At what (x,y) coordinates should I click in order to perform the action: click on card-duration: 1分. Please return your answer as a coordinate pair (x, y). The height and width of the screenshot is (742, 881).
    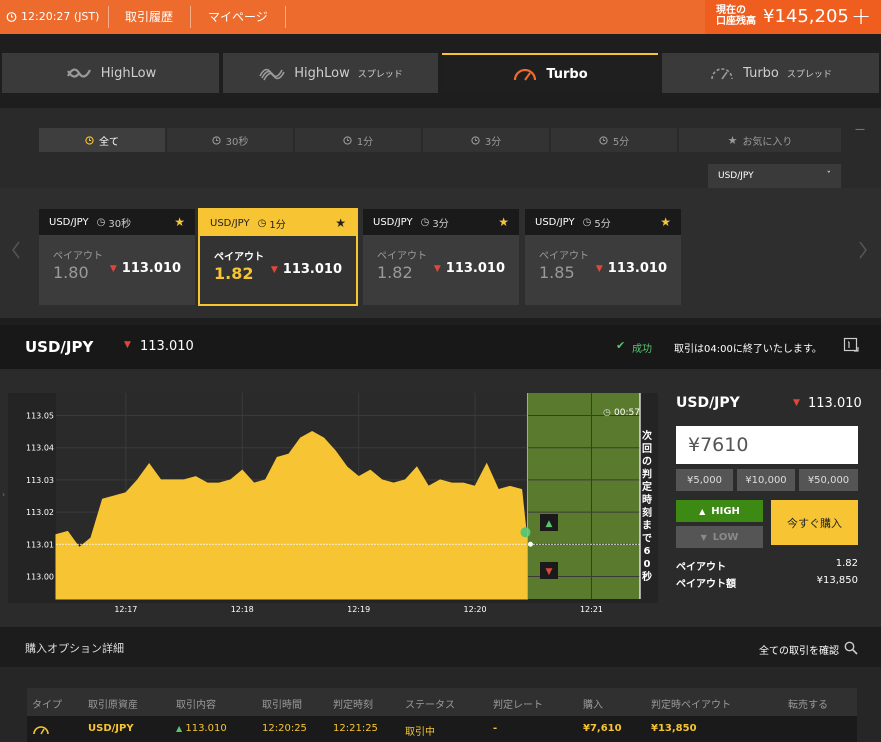
    Looking at the image, I should click on (277, 225).